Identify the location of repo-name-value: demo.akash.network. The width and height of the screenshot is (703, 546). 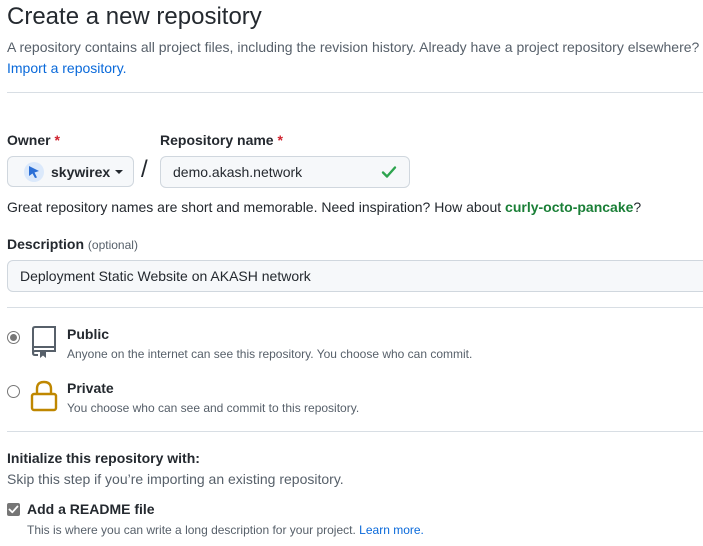
(238, 172).